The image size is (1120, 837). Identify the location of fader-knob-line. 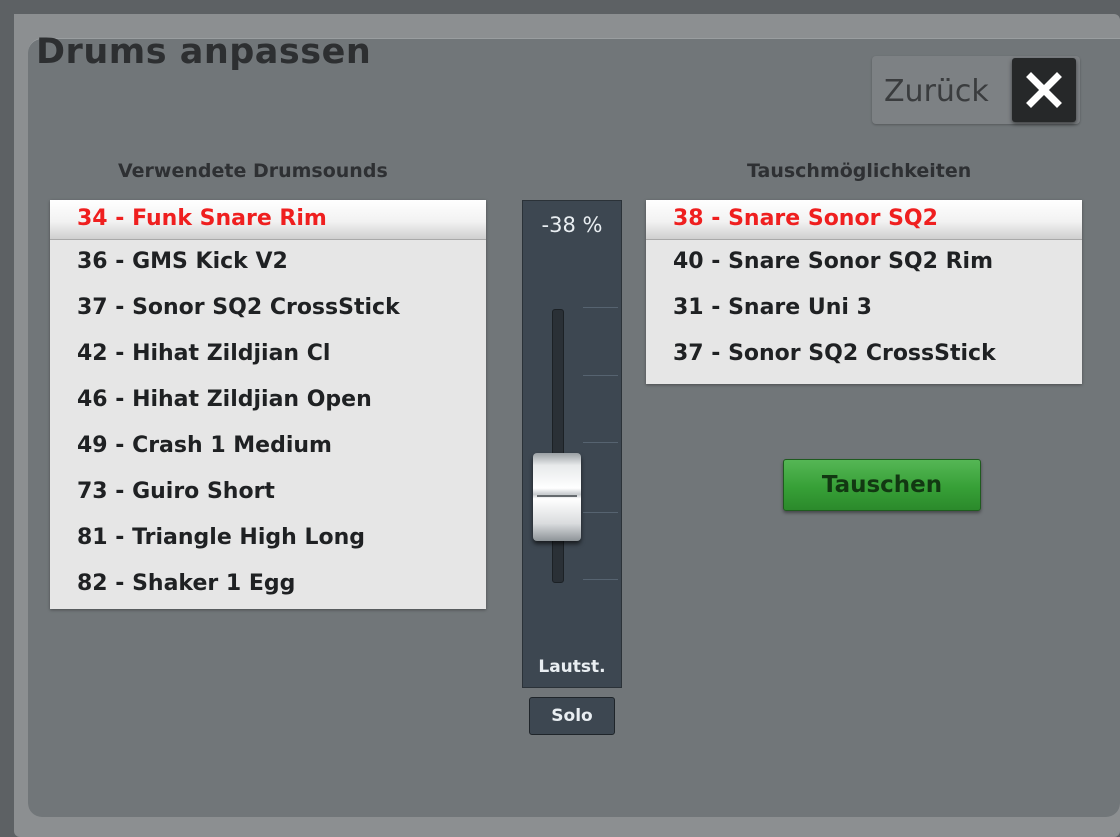
(557, 496).